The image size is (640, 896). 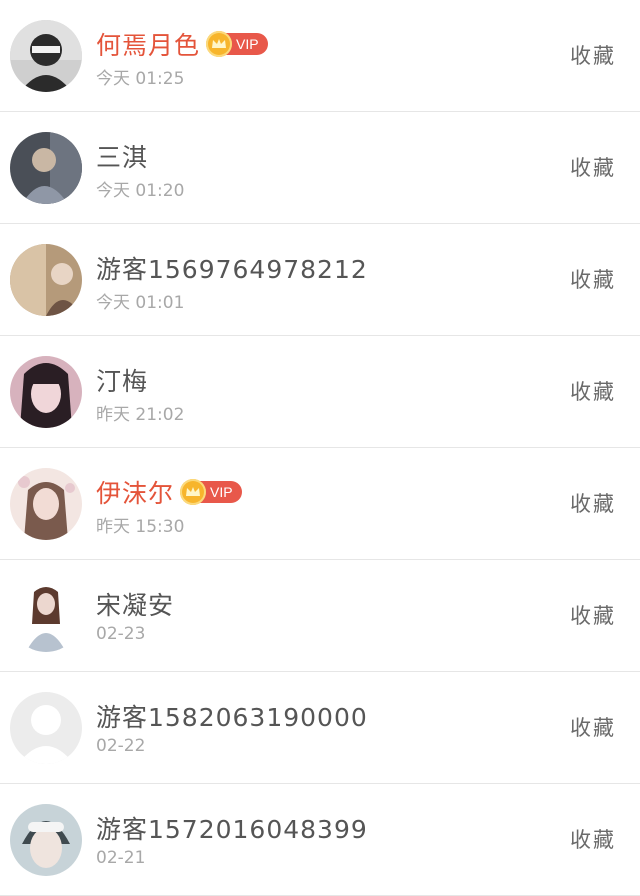 What do you see at coordinates (140, 527) in the screenshot?
I see `visit-time: 昨天 15:30` at bounding box center [140, 527].